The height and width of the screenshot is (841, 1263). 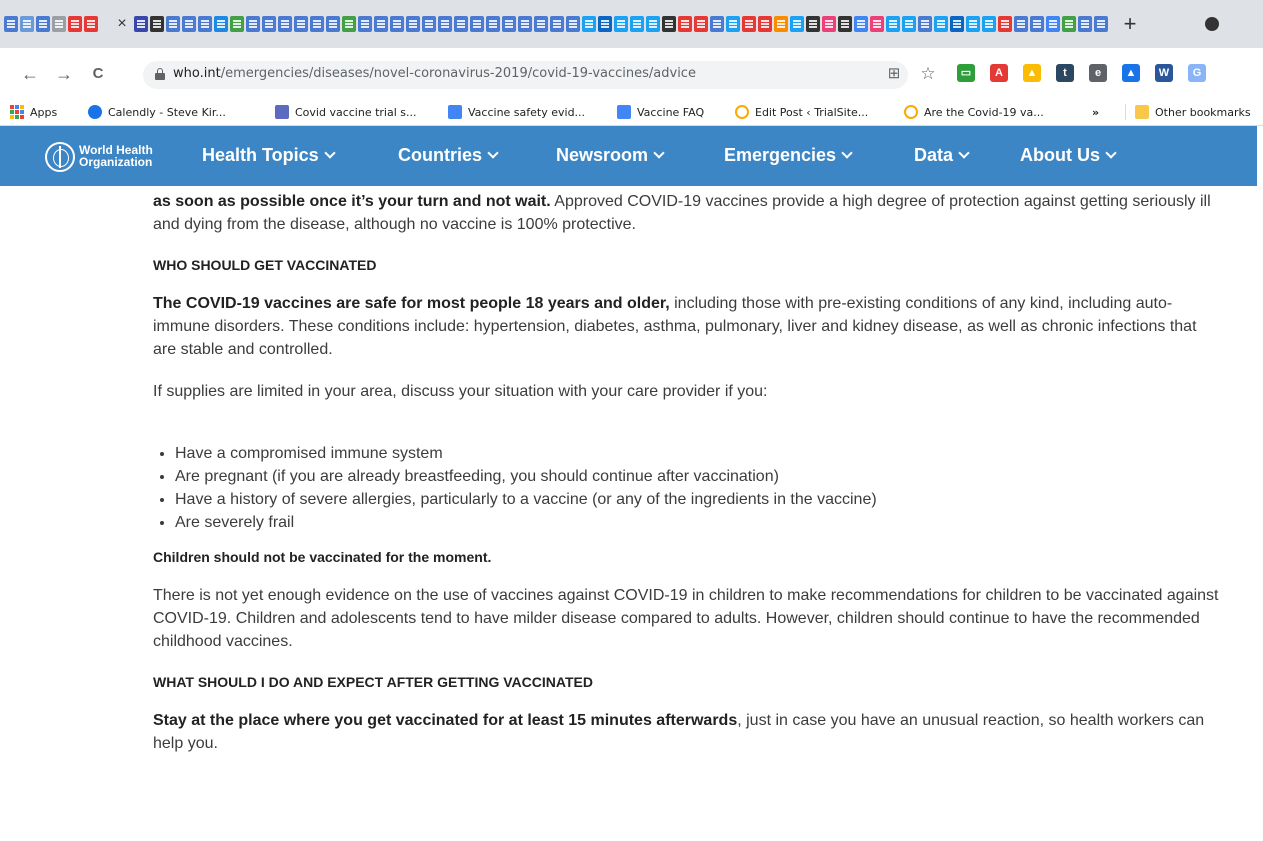 I want to click on close-tab-icon: ×, so click(x=122, y=24).